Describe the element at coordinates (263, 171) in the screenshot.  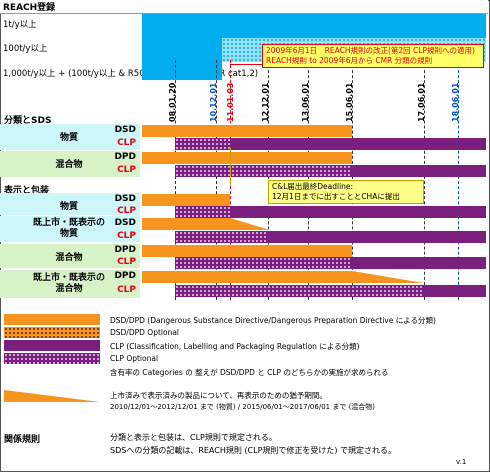
I see `bar-clp-mixture-opt` at that location.